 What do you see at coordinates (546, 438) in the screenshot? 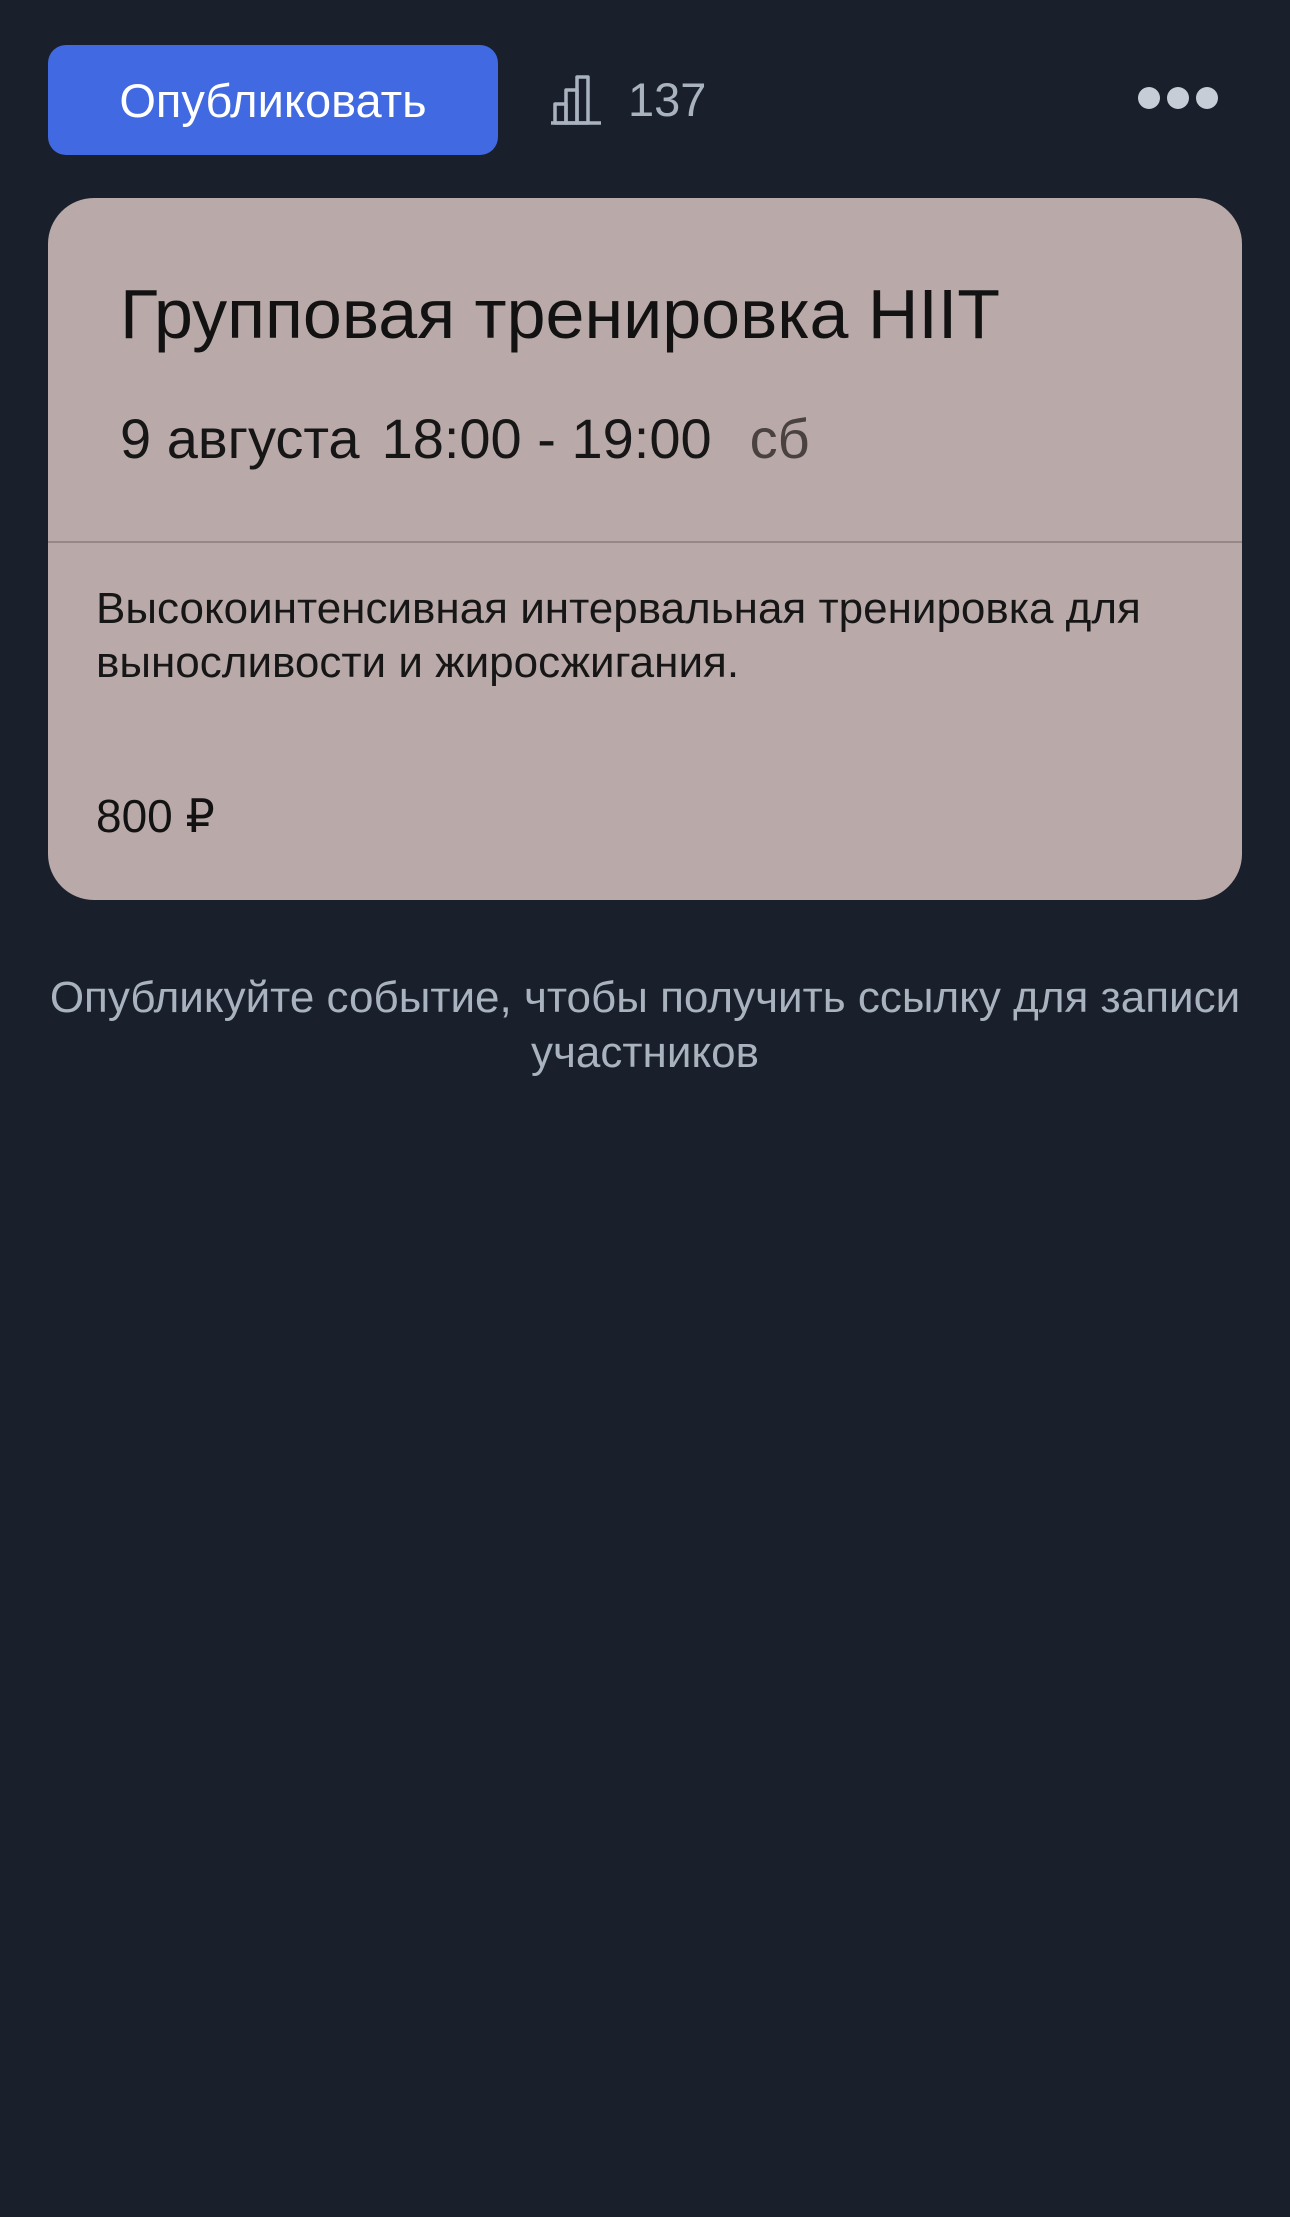
I see `event-time: 18:00 - 19:00` at bounding box center [546, 438].